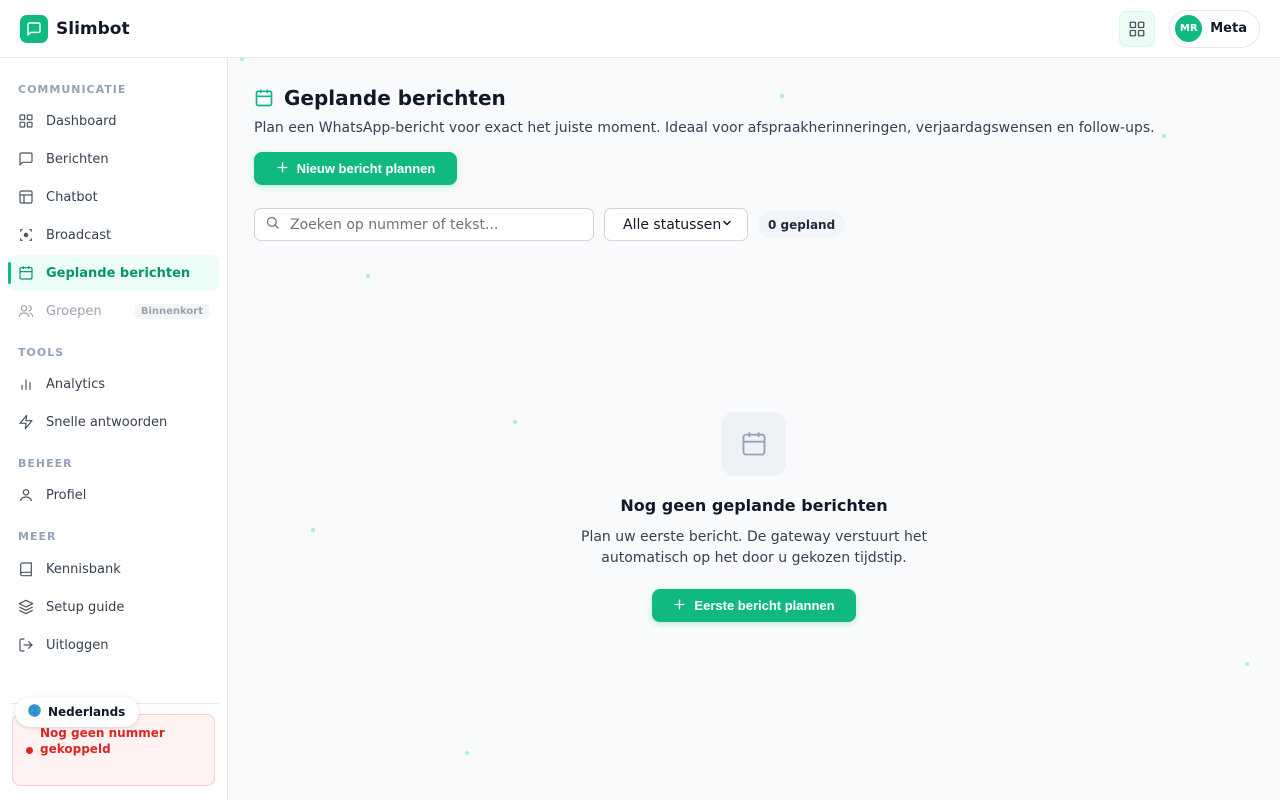 The width and height of the screenshot is (1280, 800). I want to click on layout-icon, so click(26, 197).